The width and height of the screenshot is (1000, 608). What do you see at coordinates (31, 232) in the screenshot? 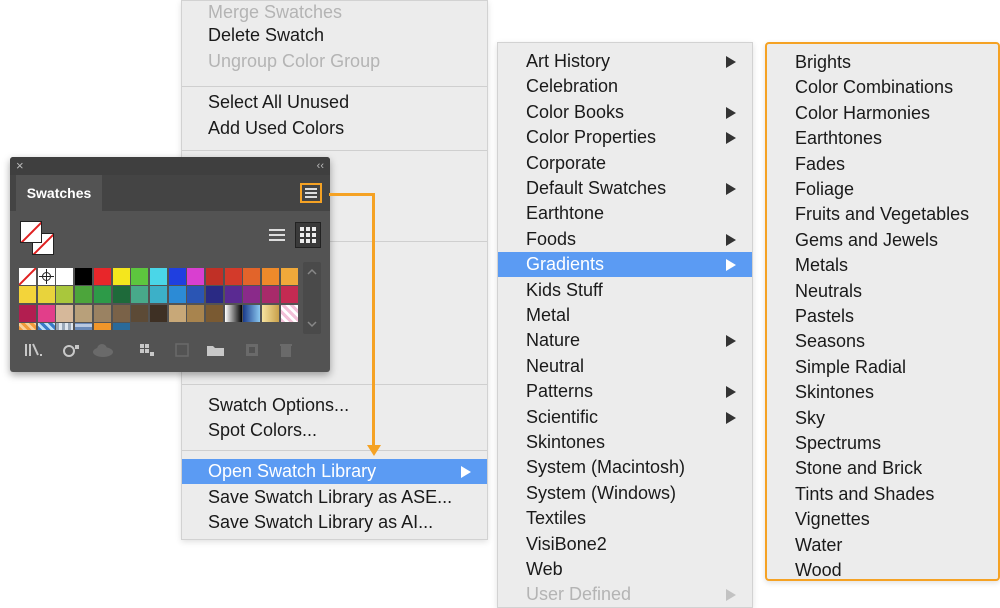
I see `fill-none-icon` at bounding box center [31, 232].